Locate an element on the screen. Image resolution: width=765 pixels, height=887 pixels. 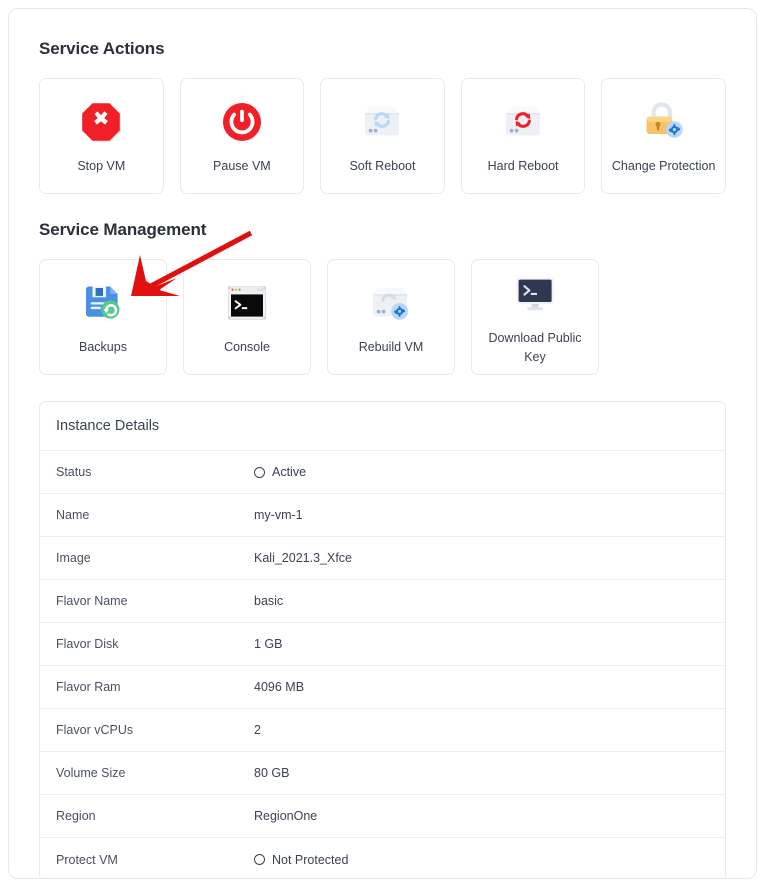
table-row: Flavor Name basic is located at coordinates (382, 601).